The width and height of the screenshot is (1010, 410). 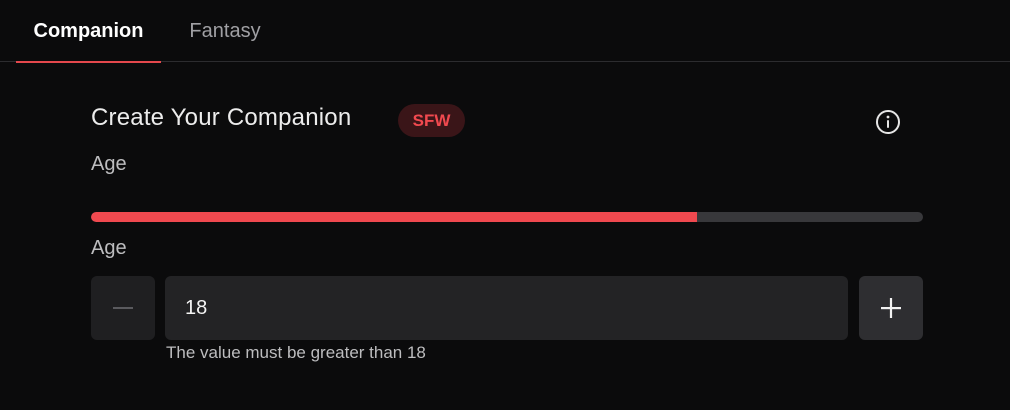 I want to click on minus-icon, so click(x=123, y=308).